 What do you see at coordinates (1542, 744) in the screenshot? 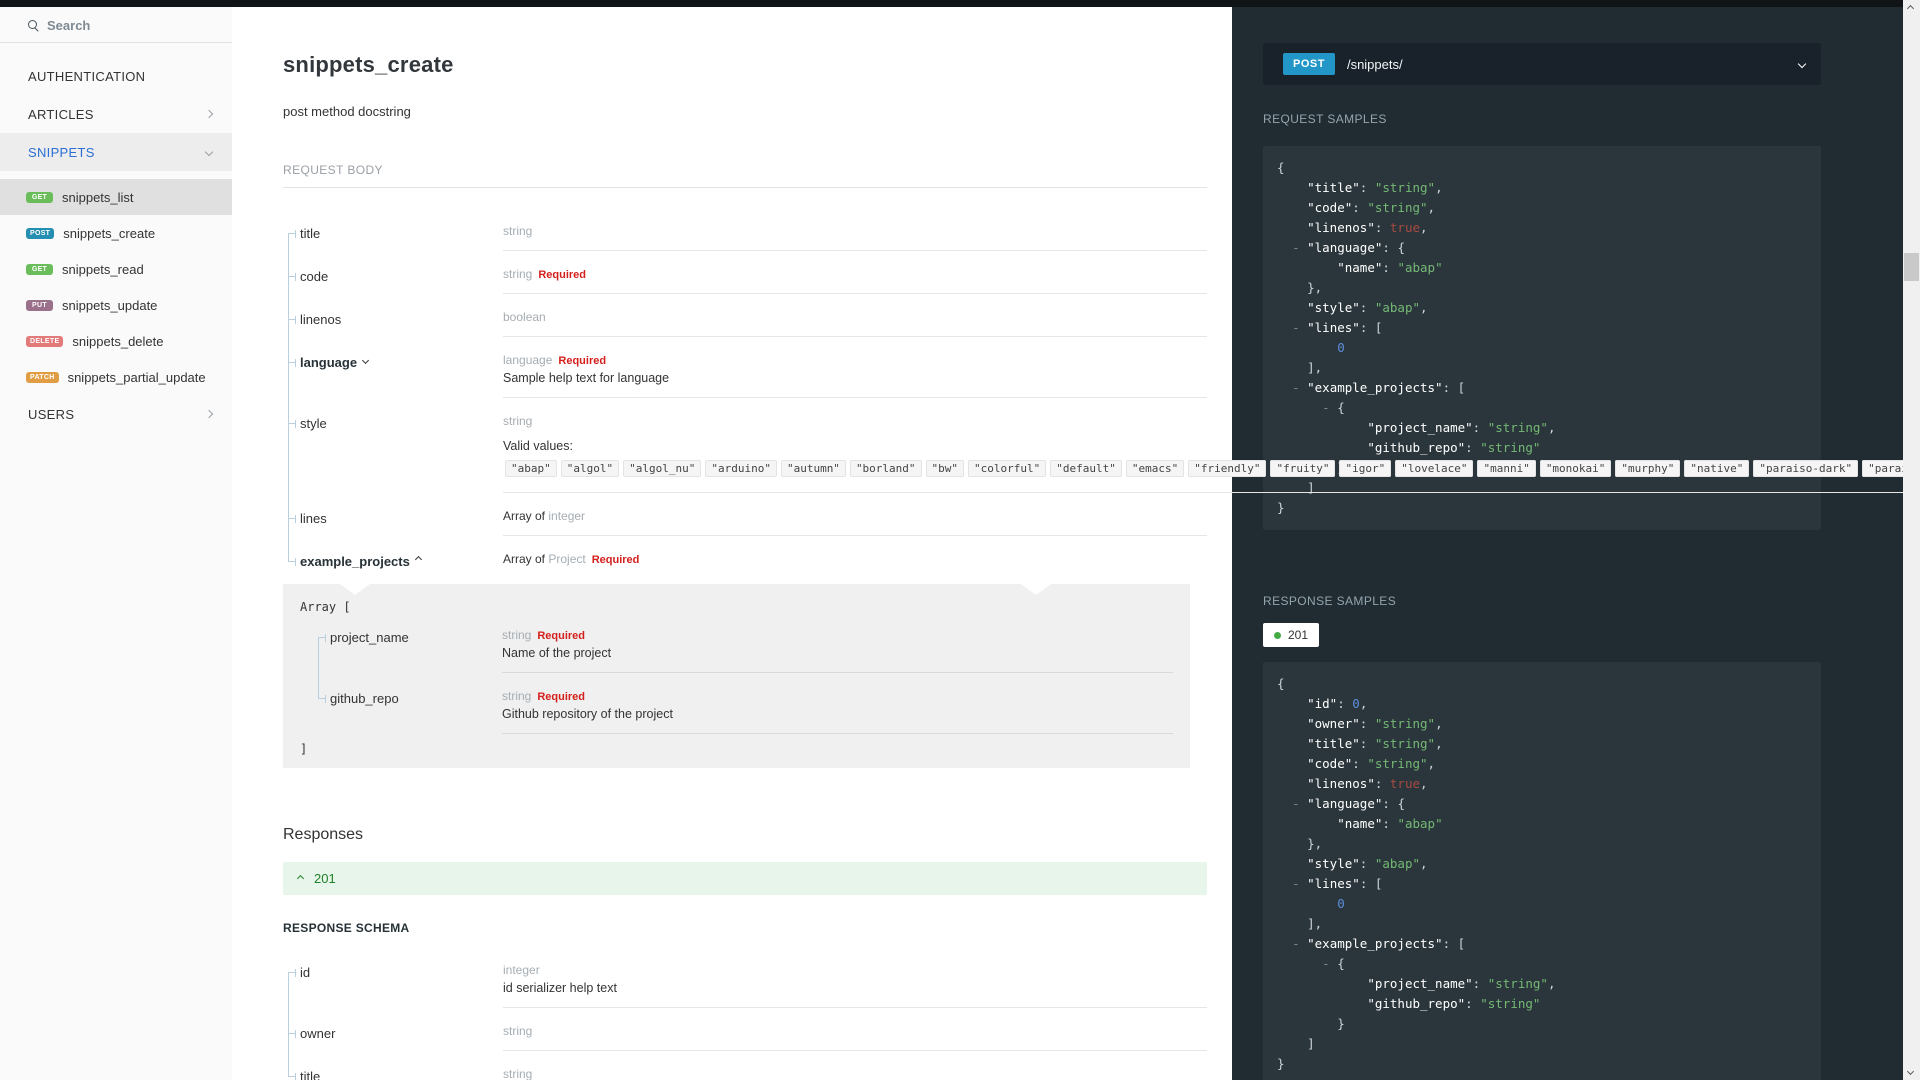
I see `code-line: "title": "string",` at bounding box center [1542, 744].